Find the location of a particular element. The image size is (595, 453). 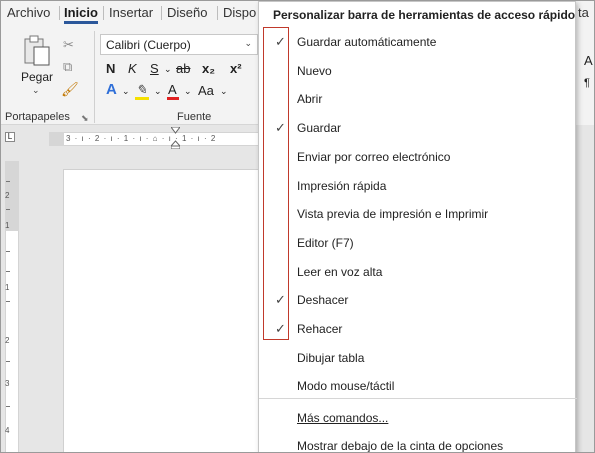

copy-icon: ⧉ is located at coordinates (67, 67).